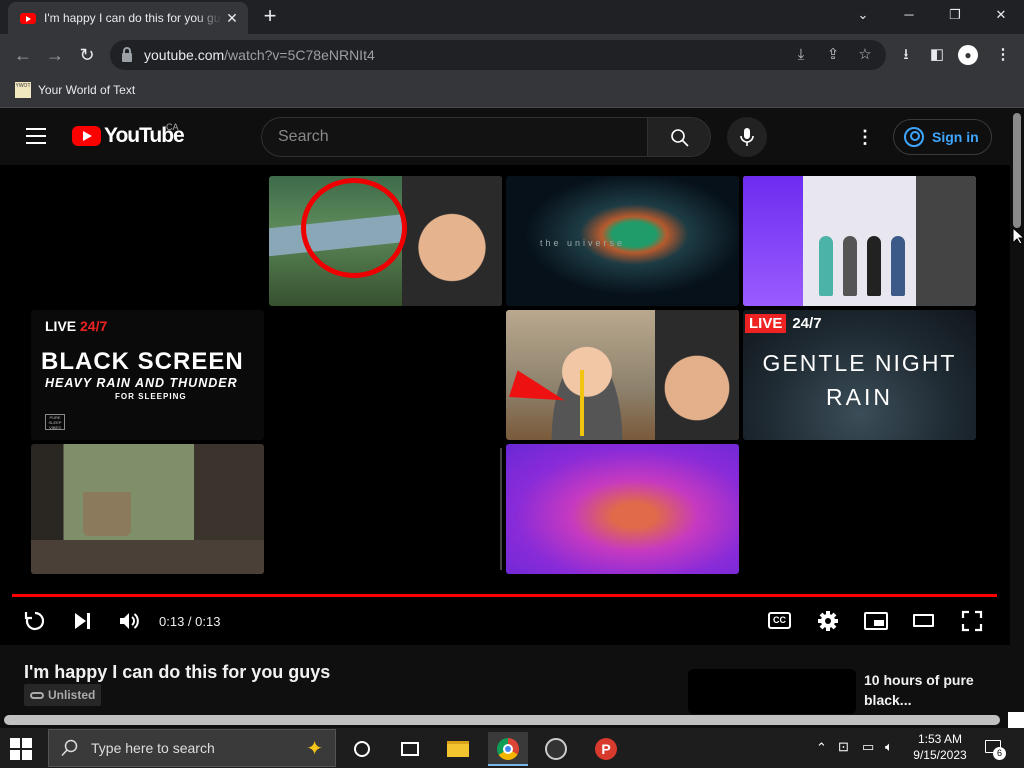 The image size is (1024, 768). Describe the element at coordinates (859, 397) in the screenshot. I see `thumbnail-subhead: RAIN` at that location.